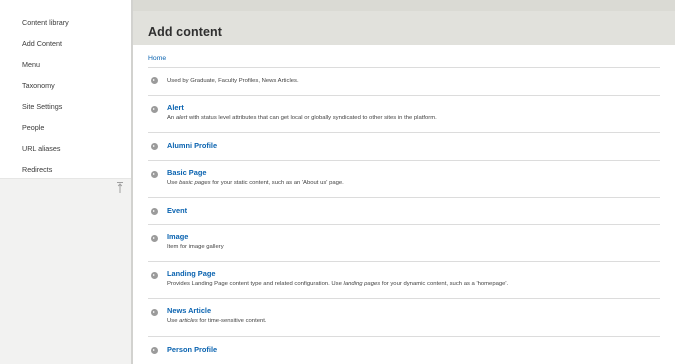 Image resolution: width=675 pixels, height=364 pixels. Describe the element at coordinates (185, 32) in the screenshot. I see `page-title: Add content` at that location.